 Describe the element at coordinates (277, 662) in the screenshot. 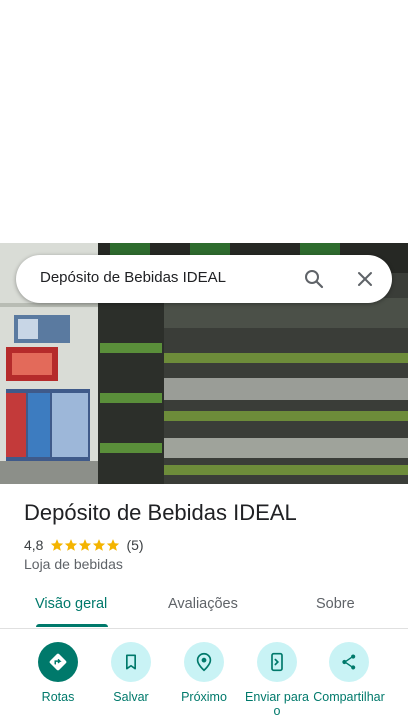

I see `send-to-phone-icon` at that location.